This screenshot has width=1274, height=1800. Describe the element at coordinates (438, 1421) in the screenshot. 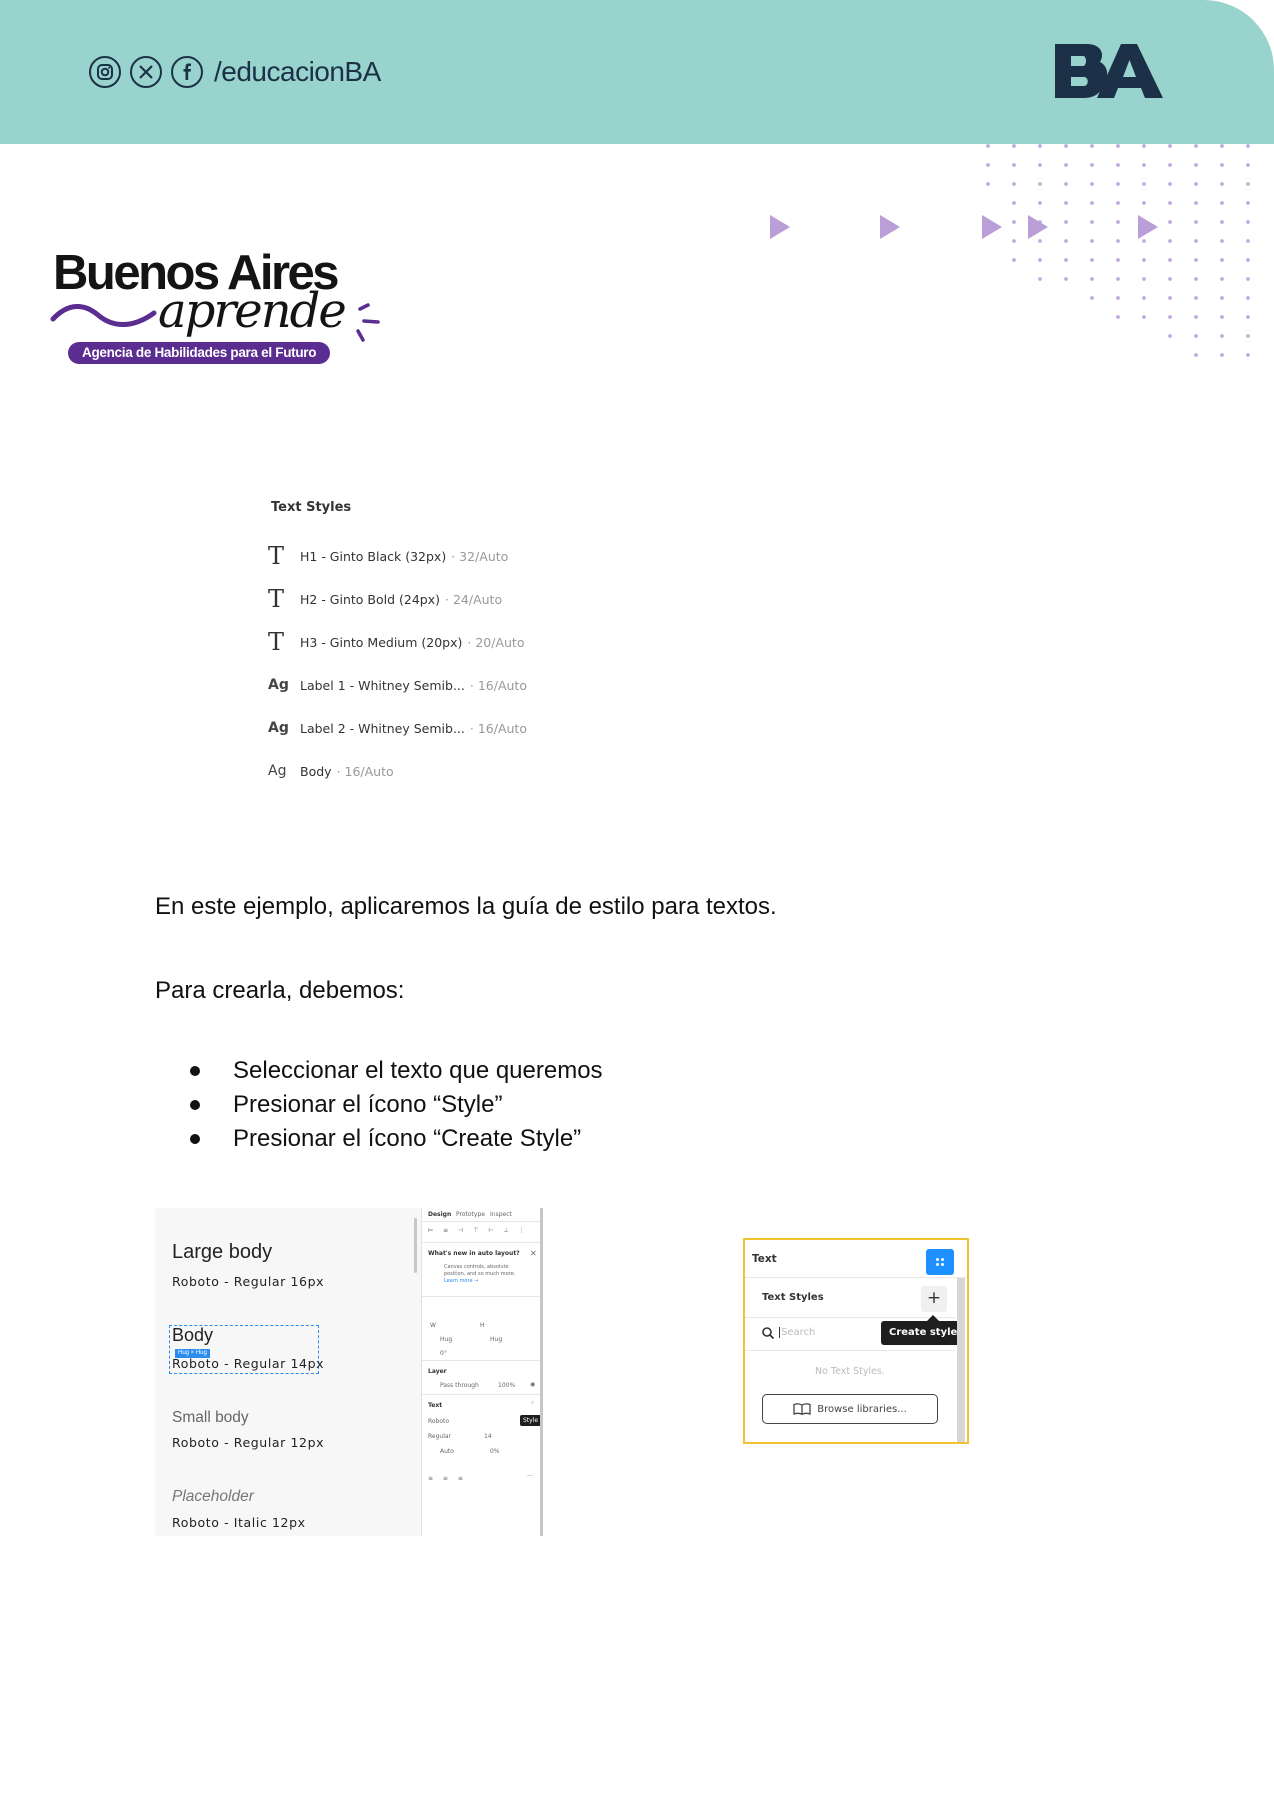

I see `font-family-value: Roboto` at that location.